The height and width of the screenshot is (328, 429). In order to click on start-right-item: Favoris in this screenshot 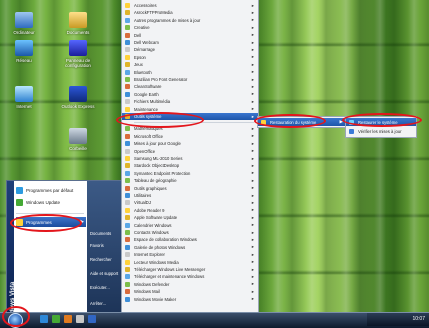, I will do `click(106, 245)`.